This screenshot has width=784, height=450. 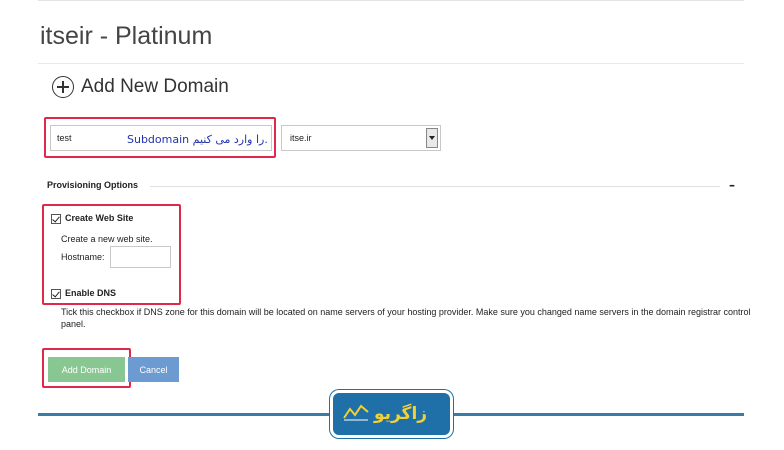 What do you see at coordinates (435, 186) in the screenshot?
I see `provisioning-divider` at bounding box center [435, 186].